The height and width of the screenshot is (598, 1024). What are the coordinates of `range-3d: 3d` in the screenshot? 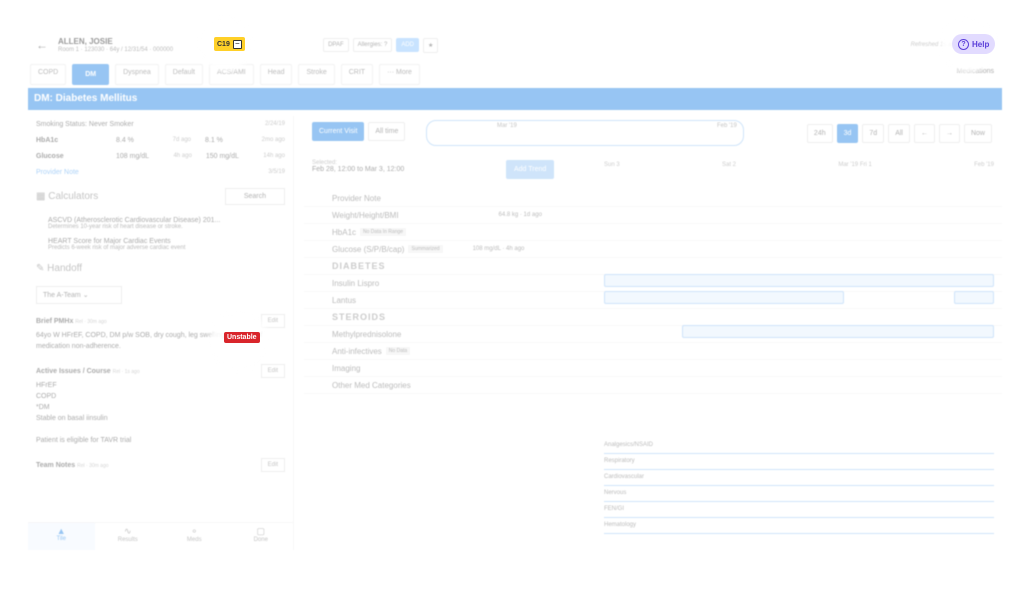 It's located at (847, 133).